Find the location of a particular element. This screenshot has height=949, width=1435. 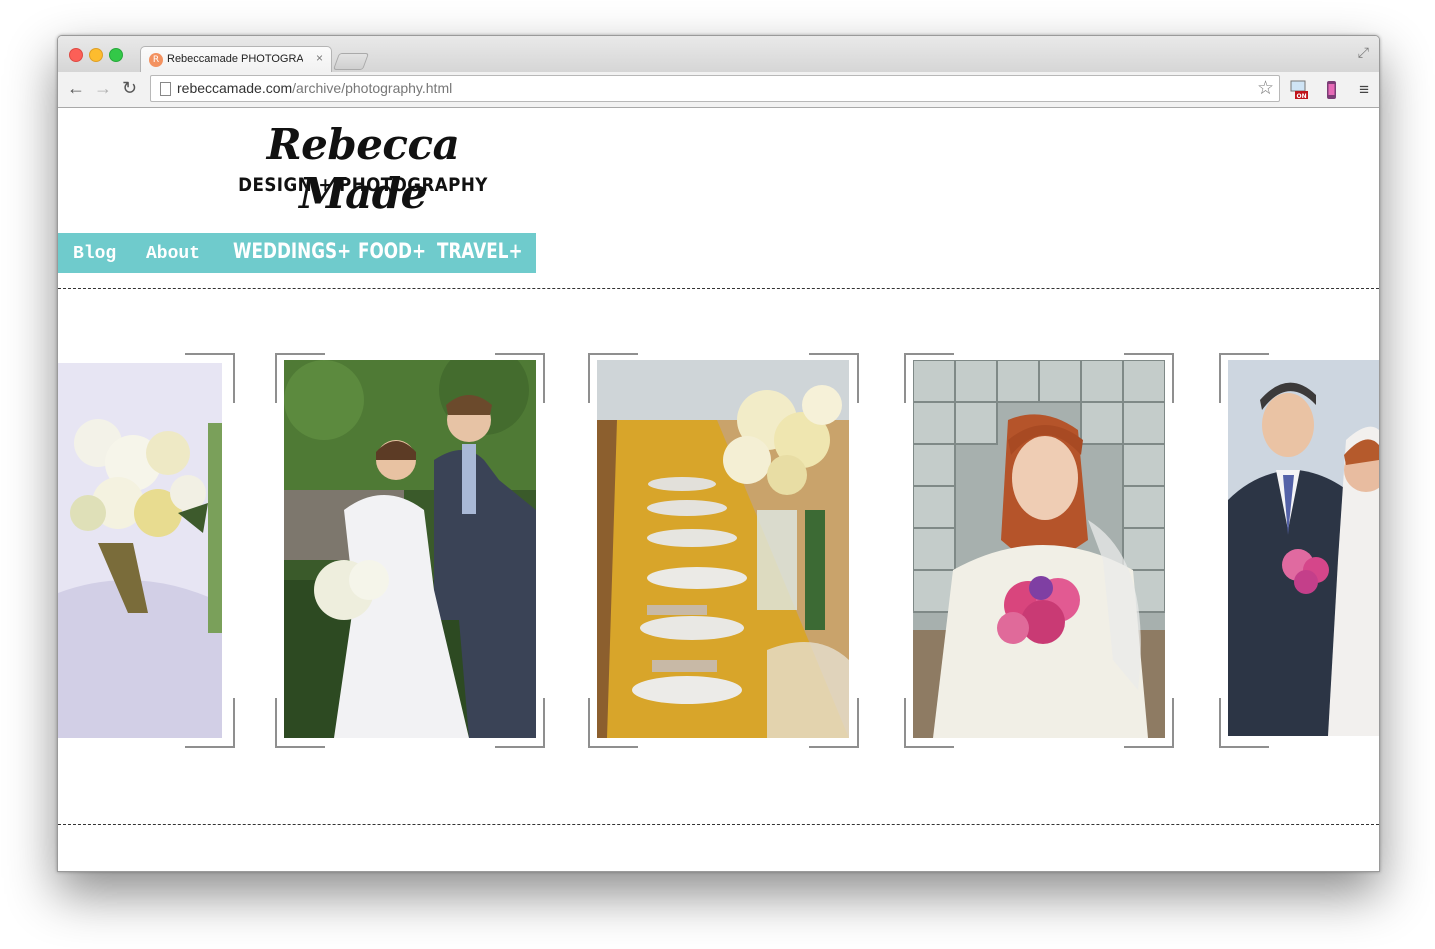

svg-text: ON is located at coordinates (1302, 96).